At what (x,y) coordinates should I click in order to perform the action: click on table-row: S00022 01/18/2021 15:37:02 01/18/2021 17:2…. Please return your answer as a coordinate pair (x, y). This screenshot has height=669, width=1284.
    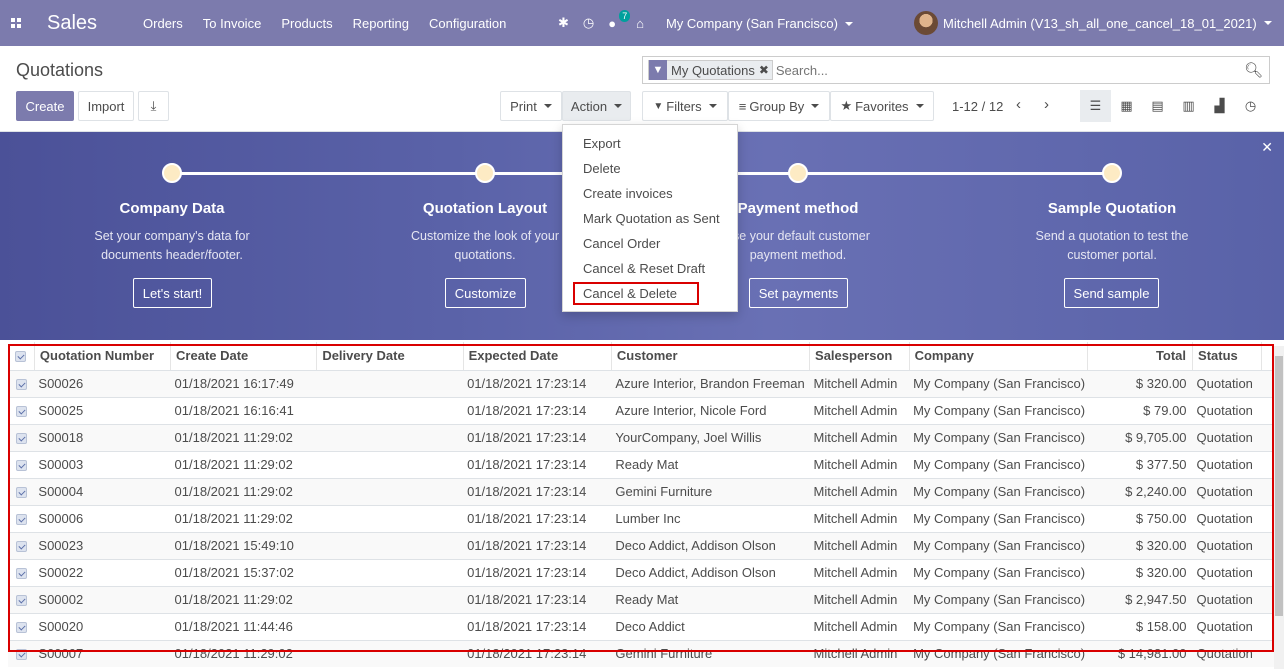
    Looking at the image, I should click on (645, 572).